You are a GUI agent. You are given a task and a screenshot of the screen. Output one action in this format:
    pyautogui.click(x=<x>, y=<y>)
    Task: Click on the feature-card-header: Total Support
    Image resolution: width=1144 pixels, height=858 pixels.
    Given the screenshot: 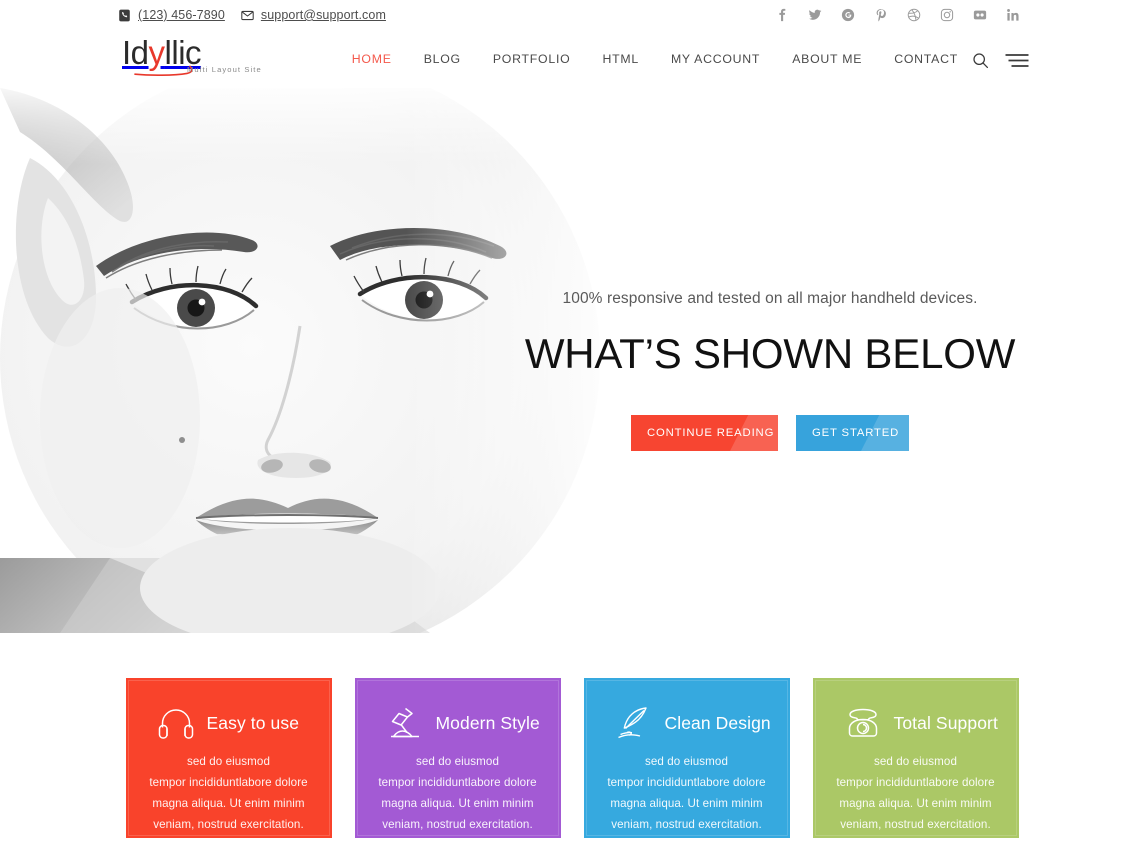 What is the action you would take?
    pyautogui.click(x=916, y=723)
    